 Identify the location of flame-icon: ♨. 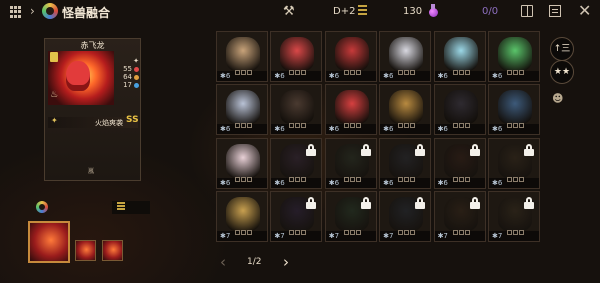
(54, 95).